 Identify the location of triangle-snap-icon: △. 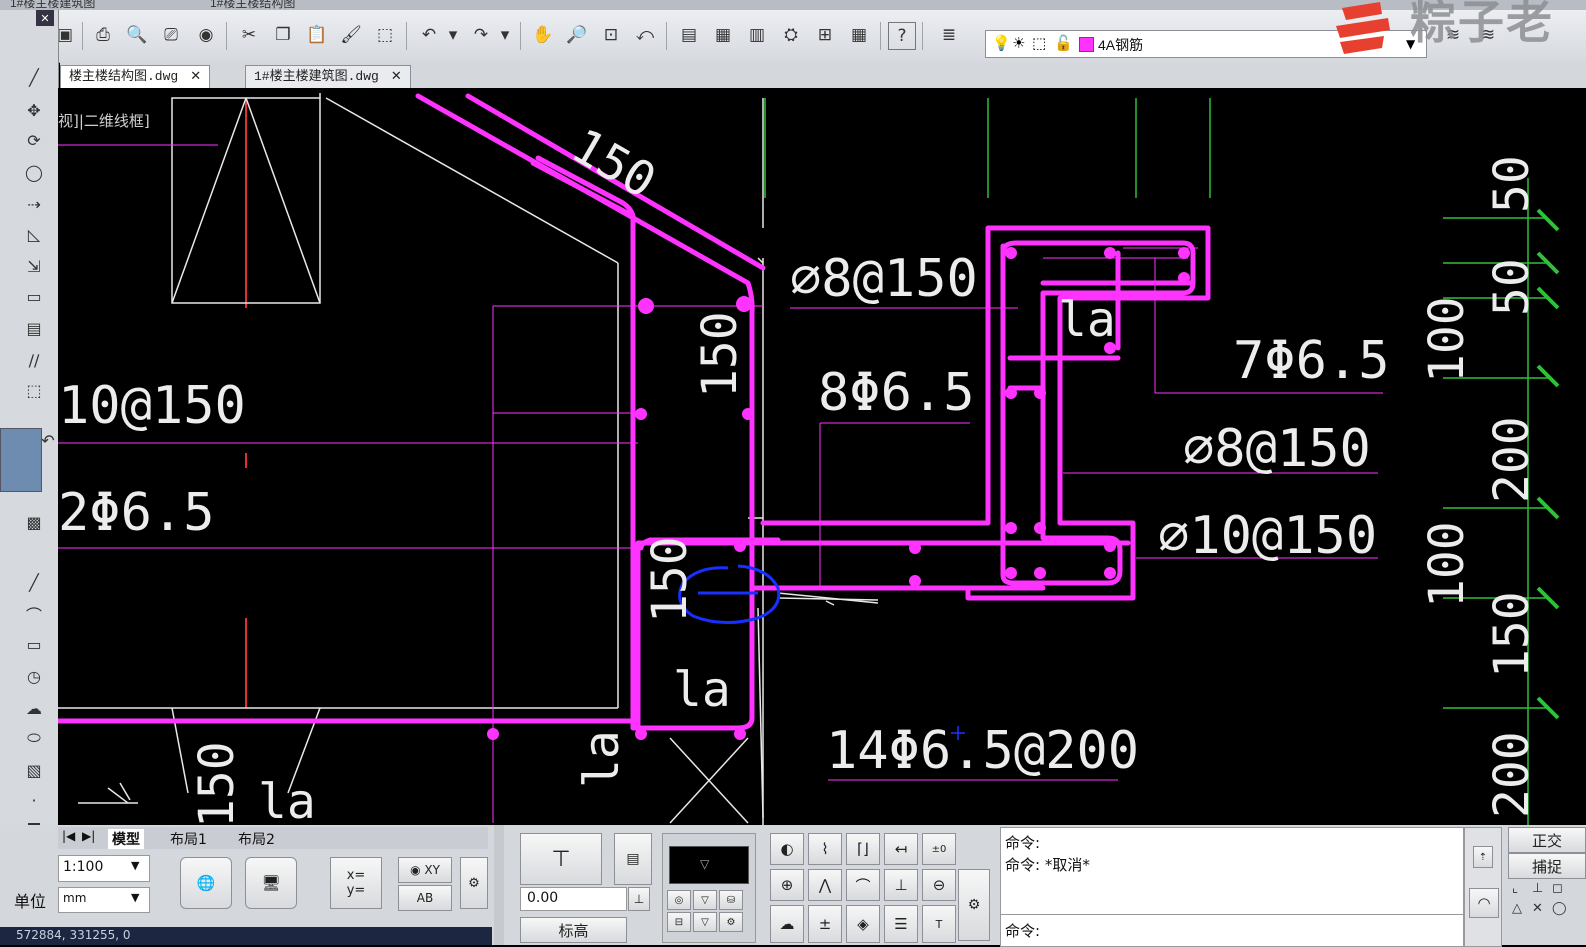
(1517, 908).